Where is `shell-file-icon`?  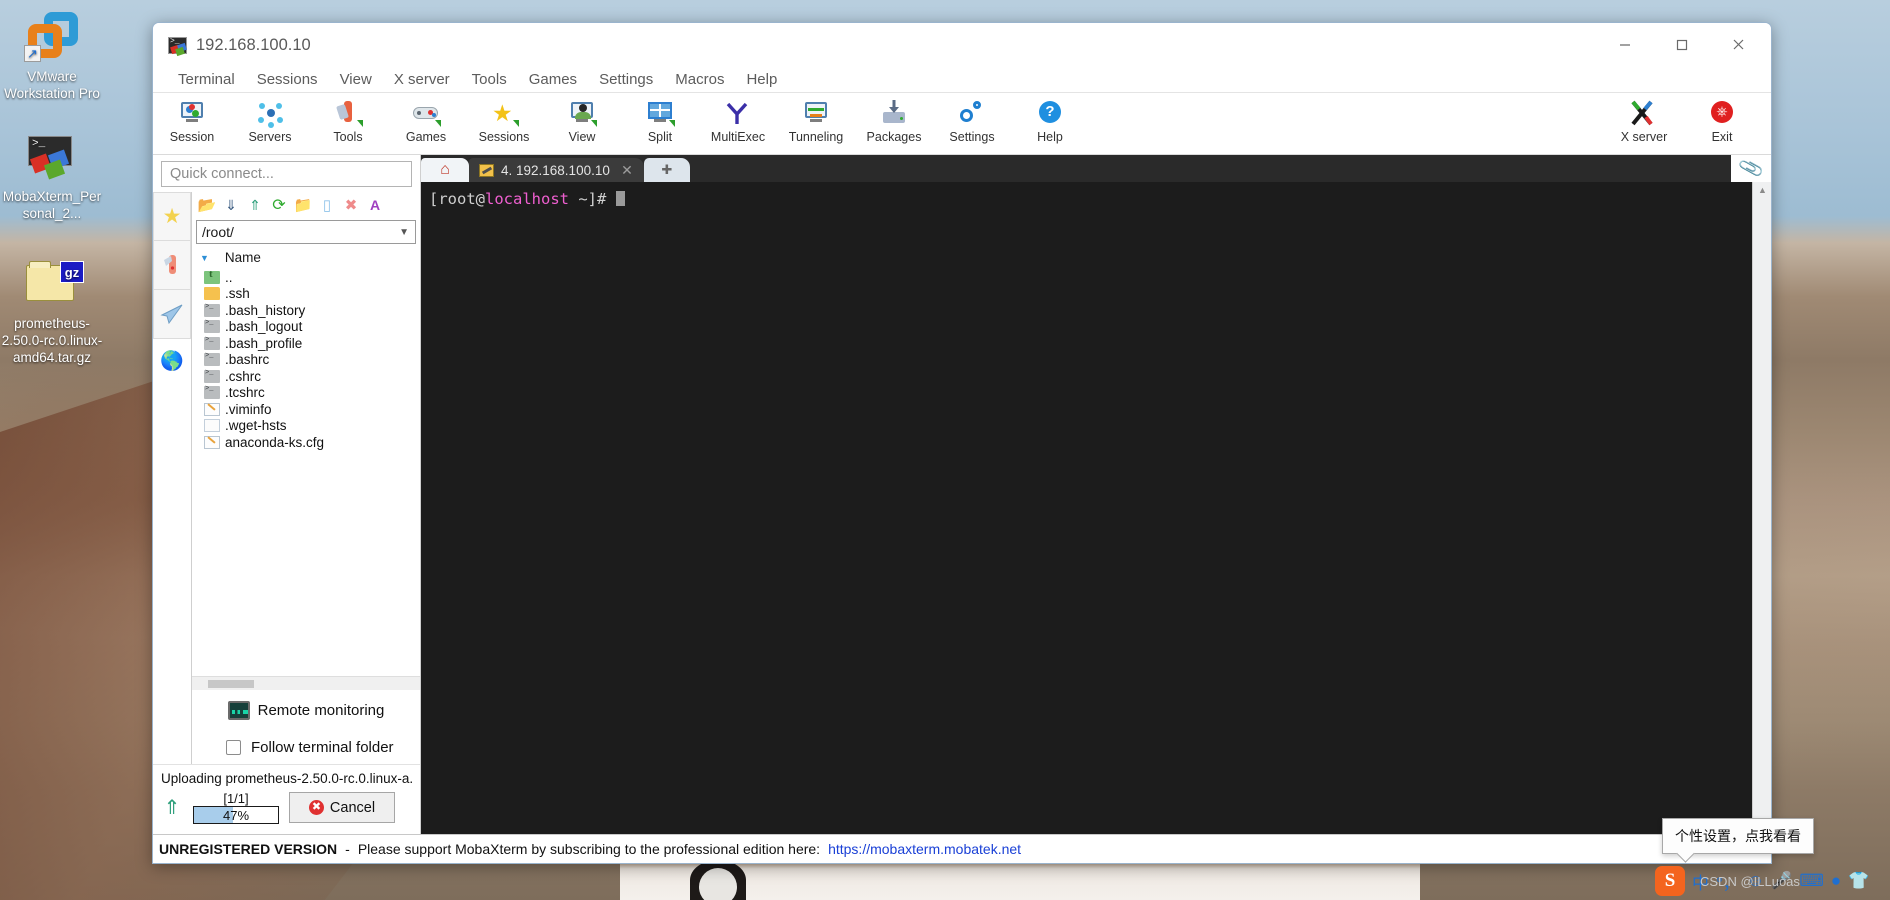 shell-file-icon is located at coordinates (212, 326).